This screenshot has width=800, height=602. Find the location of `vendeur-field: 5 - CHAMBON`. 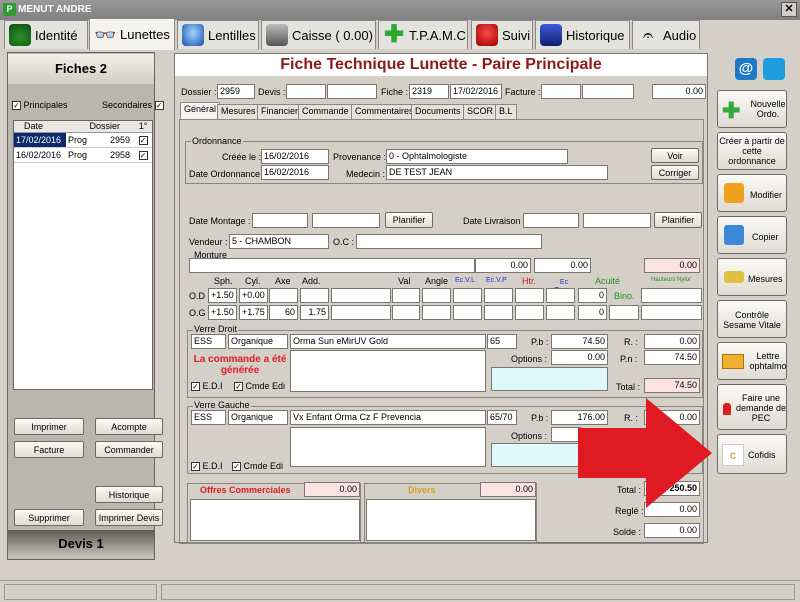

vendeur-field: 5 - CHAMBON is located at coordinates (279, 241).